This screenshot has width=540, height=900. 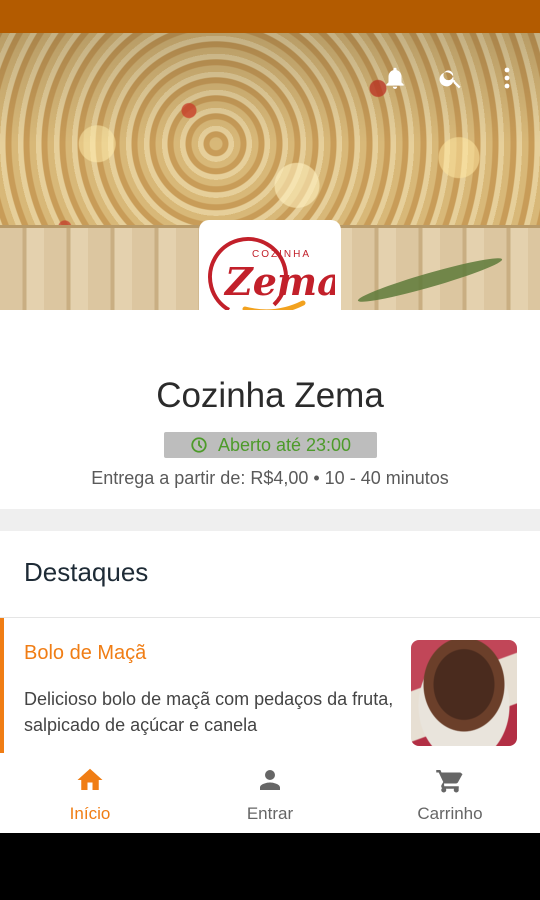 I want to click on cart-icon, so click(x=449, y=781).